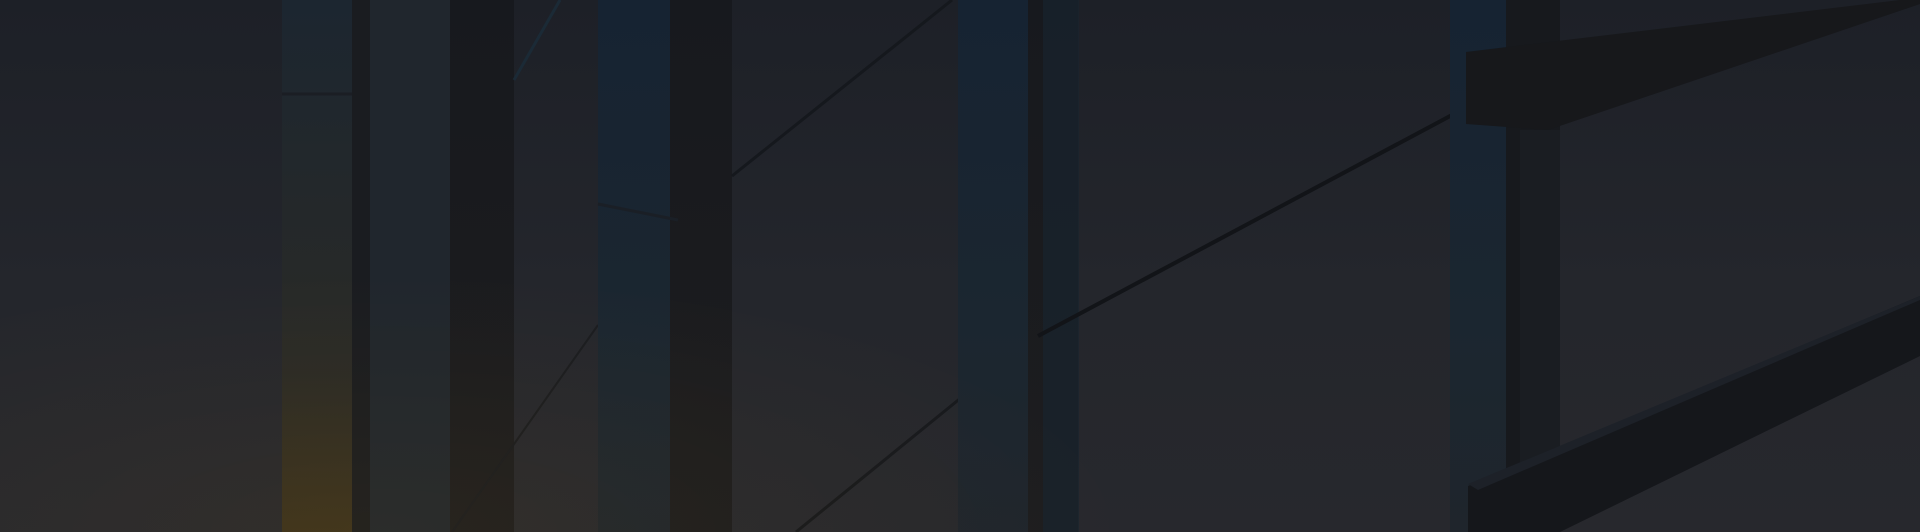 This screenshot has width=1920, height=532. I want to click on facade-column-5-mid, so click(1540, 300).